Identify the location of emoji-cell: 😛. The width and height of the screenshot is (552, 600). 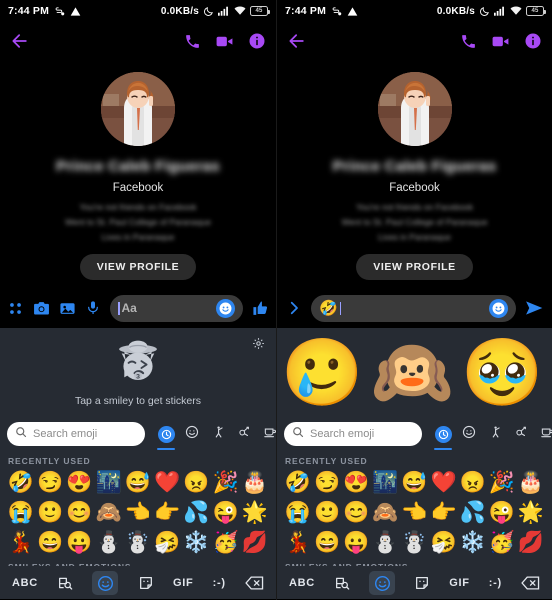
(356, 543).